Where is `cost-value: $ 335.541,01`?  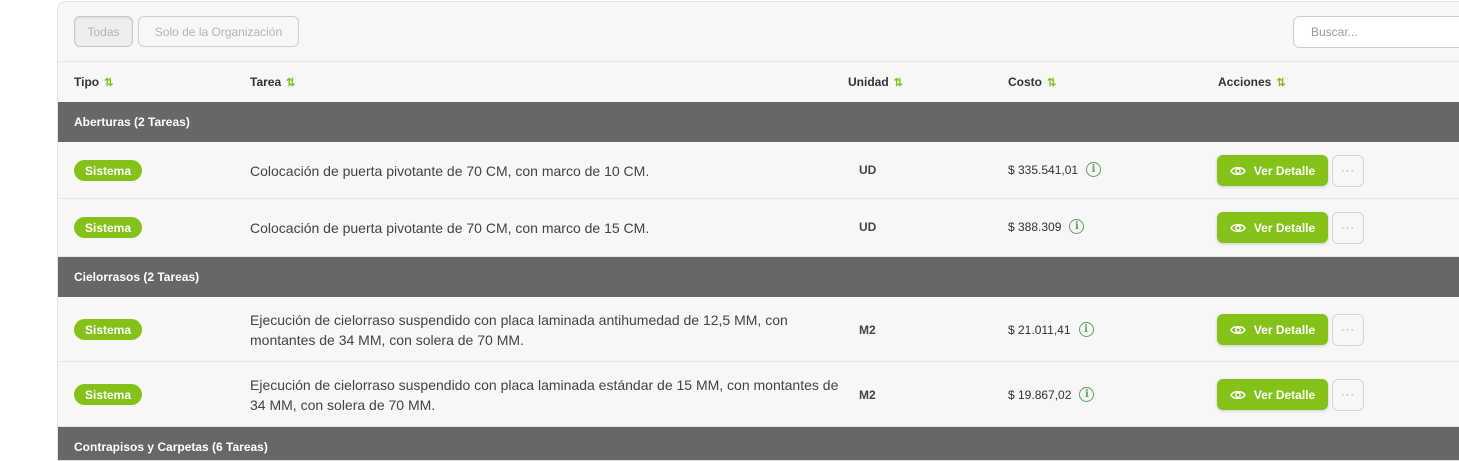 cost-value: $ 335.541,01 is located at coordinates (1043, 169).